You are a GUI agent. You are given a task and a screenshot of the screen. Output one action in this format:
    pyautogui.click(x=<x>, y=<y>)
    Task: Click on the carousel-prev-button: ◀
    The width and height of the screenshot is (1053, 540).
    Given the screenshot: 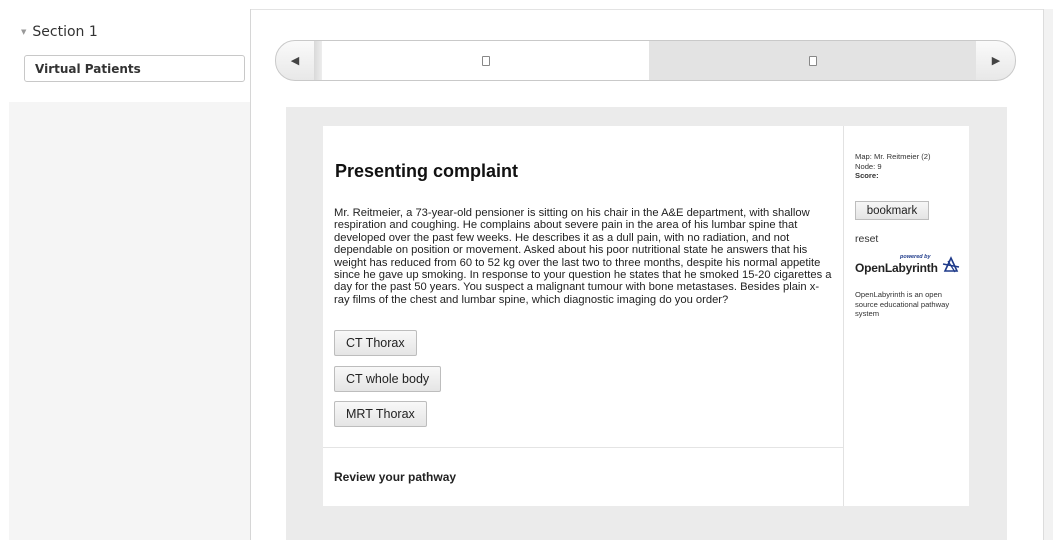 What is the action you would take?
    pyautogui.click(x=295, y=60)
    